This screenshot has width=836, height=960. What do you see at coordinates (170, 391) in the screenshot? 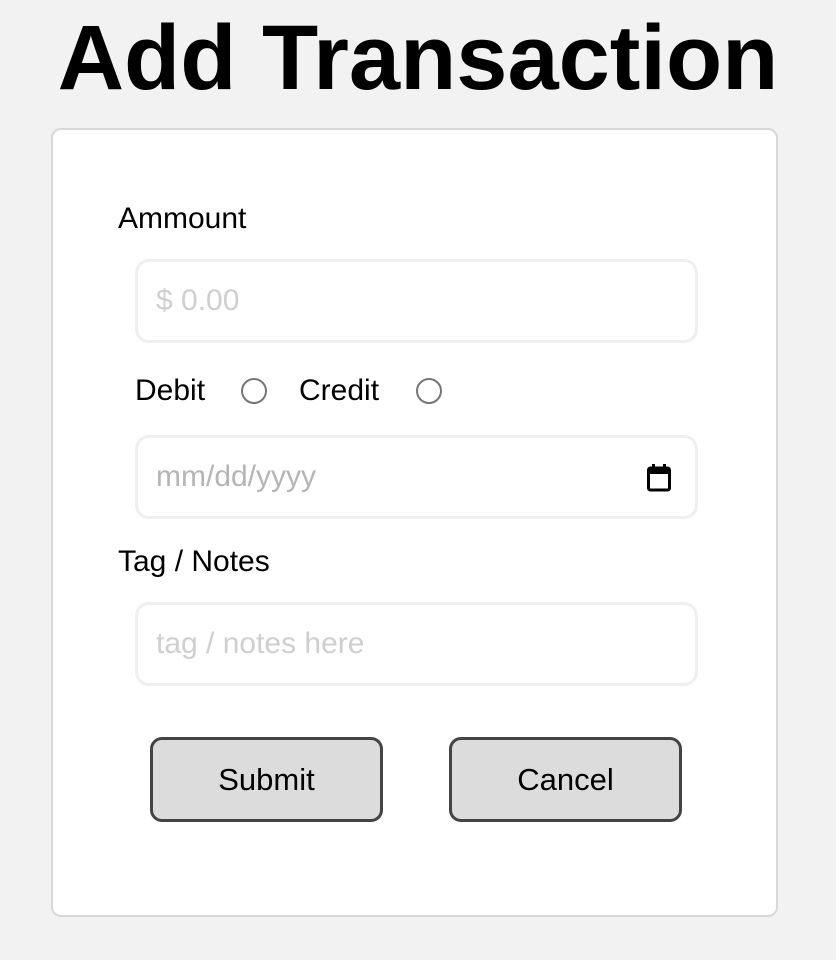
I see `debit-label: Debit` at bounding box center [170, 391].